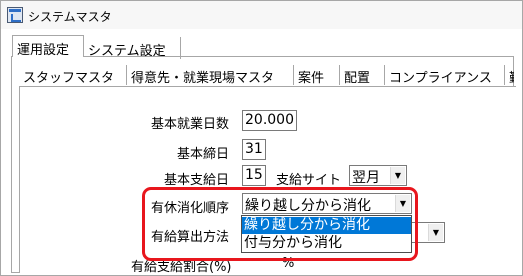 The width and height of the screenshot is (523, 276). Describe the element at coordinates (73, 75) in the screenshot. I see `tab-staff-master: スタッフマスタ` at that location.